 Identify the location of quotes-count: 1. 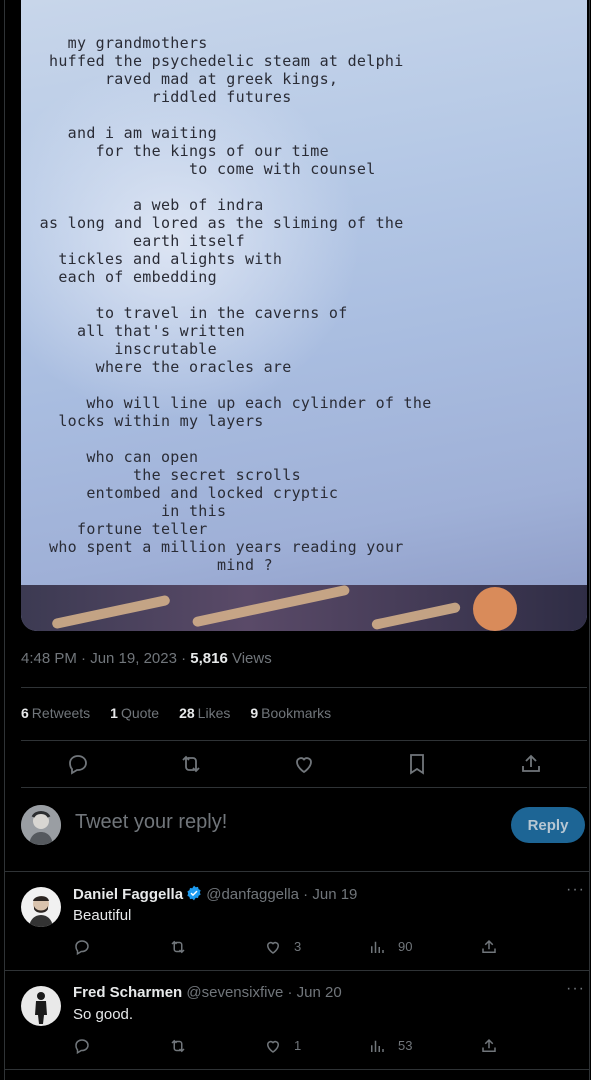
(114, 713).